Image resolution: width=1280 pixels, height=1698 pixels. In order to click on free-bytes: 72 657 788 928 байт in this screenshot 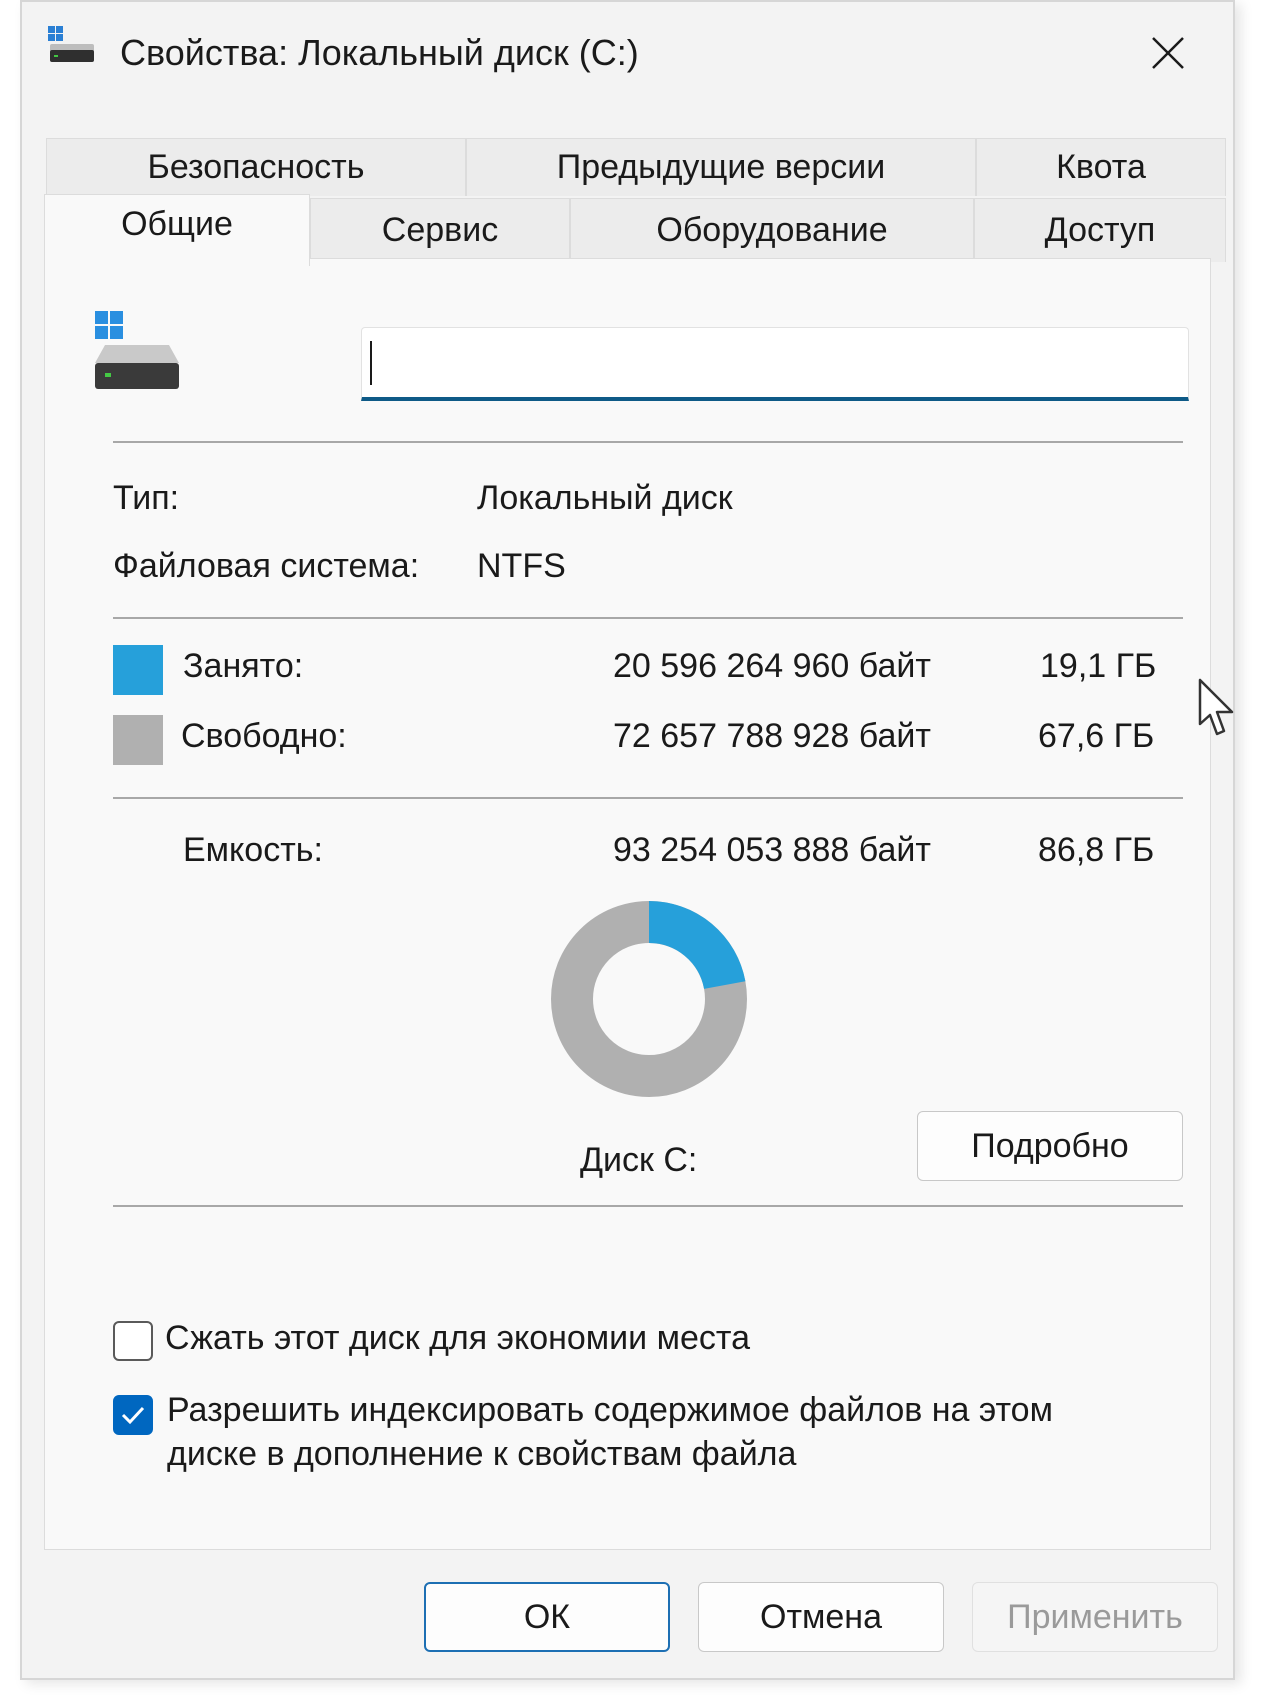, I will do `click(772, 736)`.